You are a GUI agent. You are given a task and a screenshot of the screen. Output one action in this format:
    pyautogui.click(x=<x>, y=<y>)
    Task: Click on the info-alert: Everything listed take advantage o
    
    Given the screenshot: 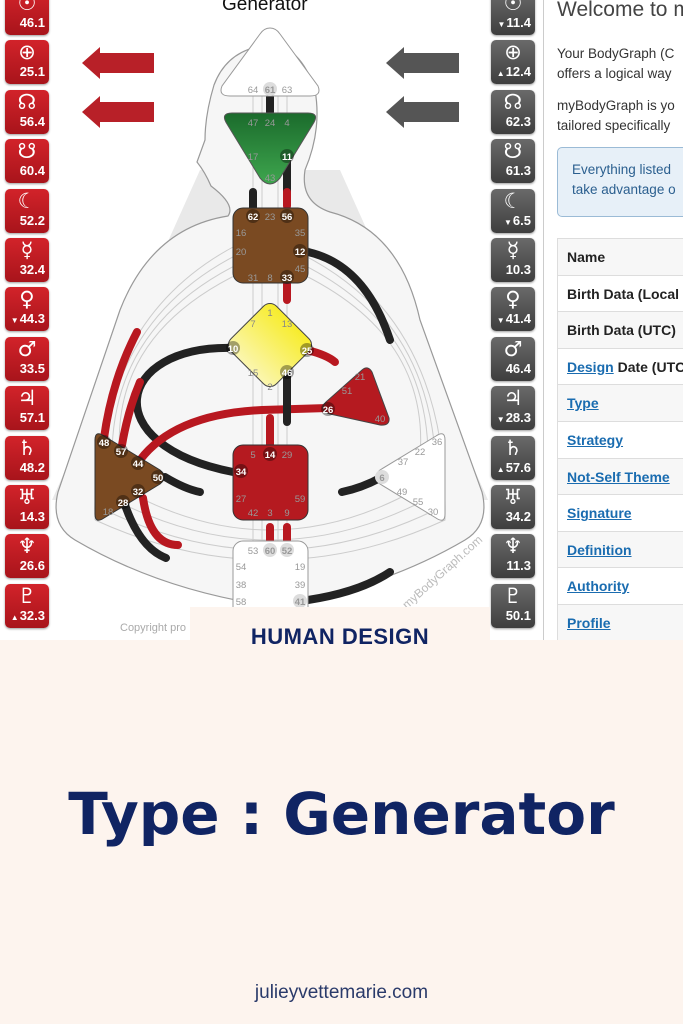 What is the action you would take?
    pyautogui.click(x=620, y=182)
    